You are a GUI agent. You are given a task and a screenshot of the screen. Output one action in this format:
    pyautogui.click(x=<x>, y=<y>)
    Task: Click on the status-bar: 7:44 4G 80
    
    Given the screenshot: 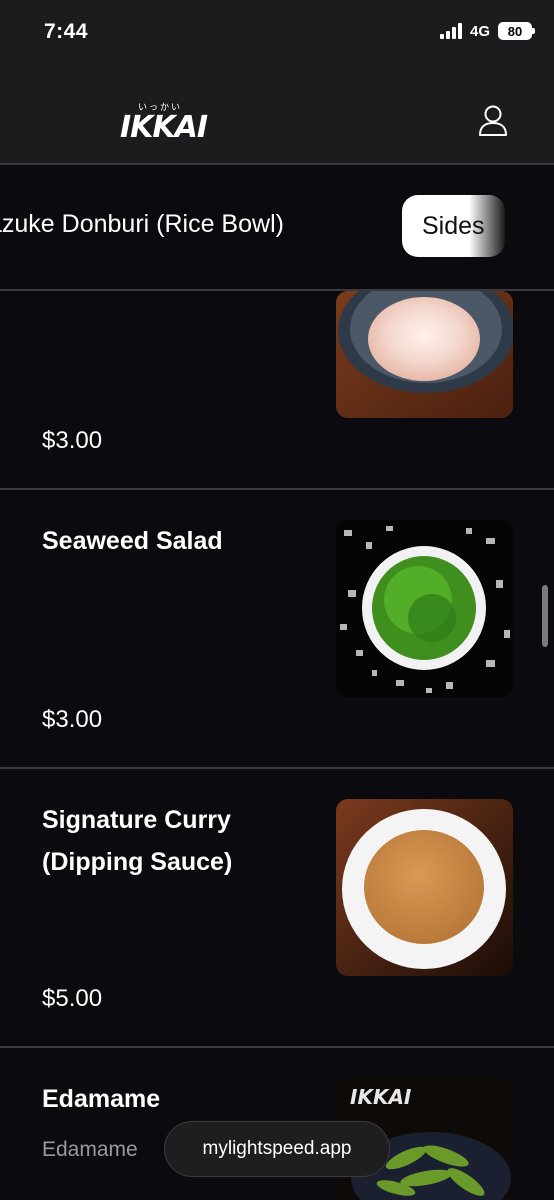 What is the action you would take?
    pyautogui.click(x=277, y=35)
    